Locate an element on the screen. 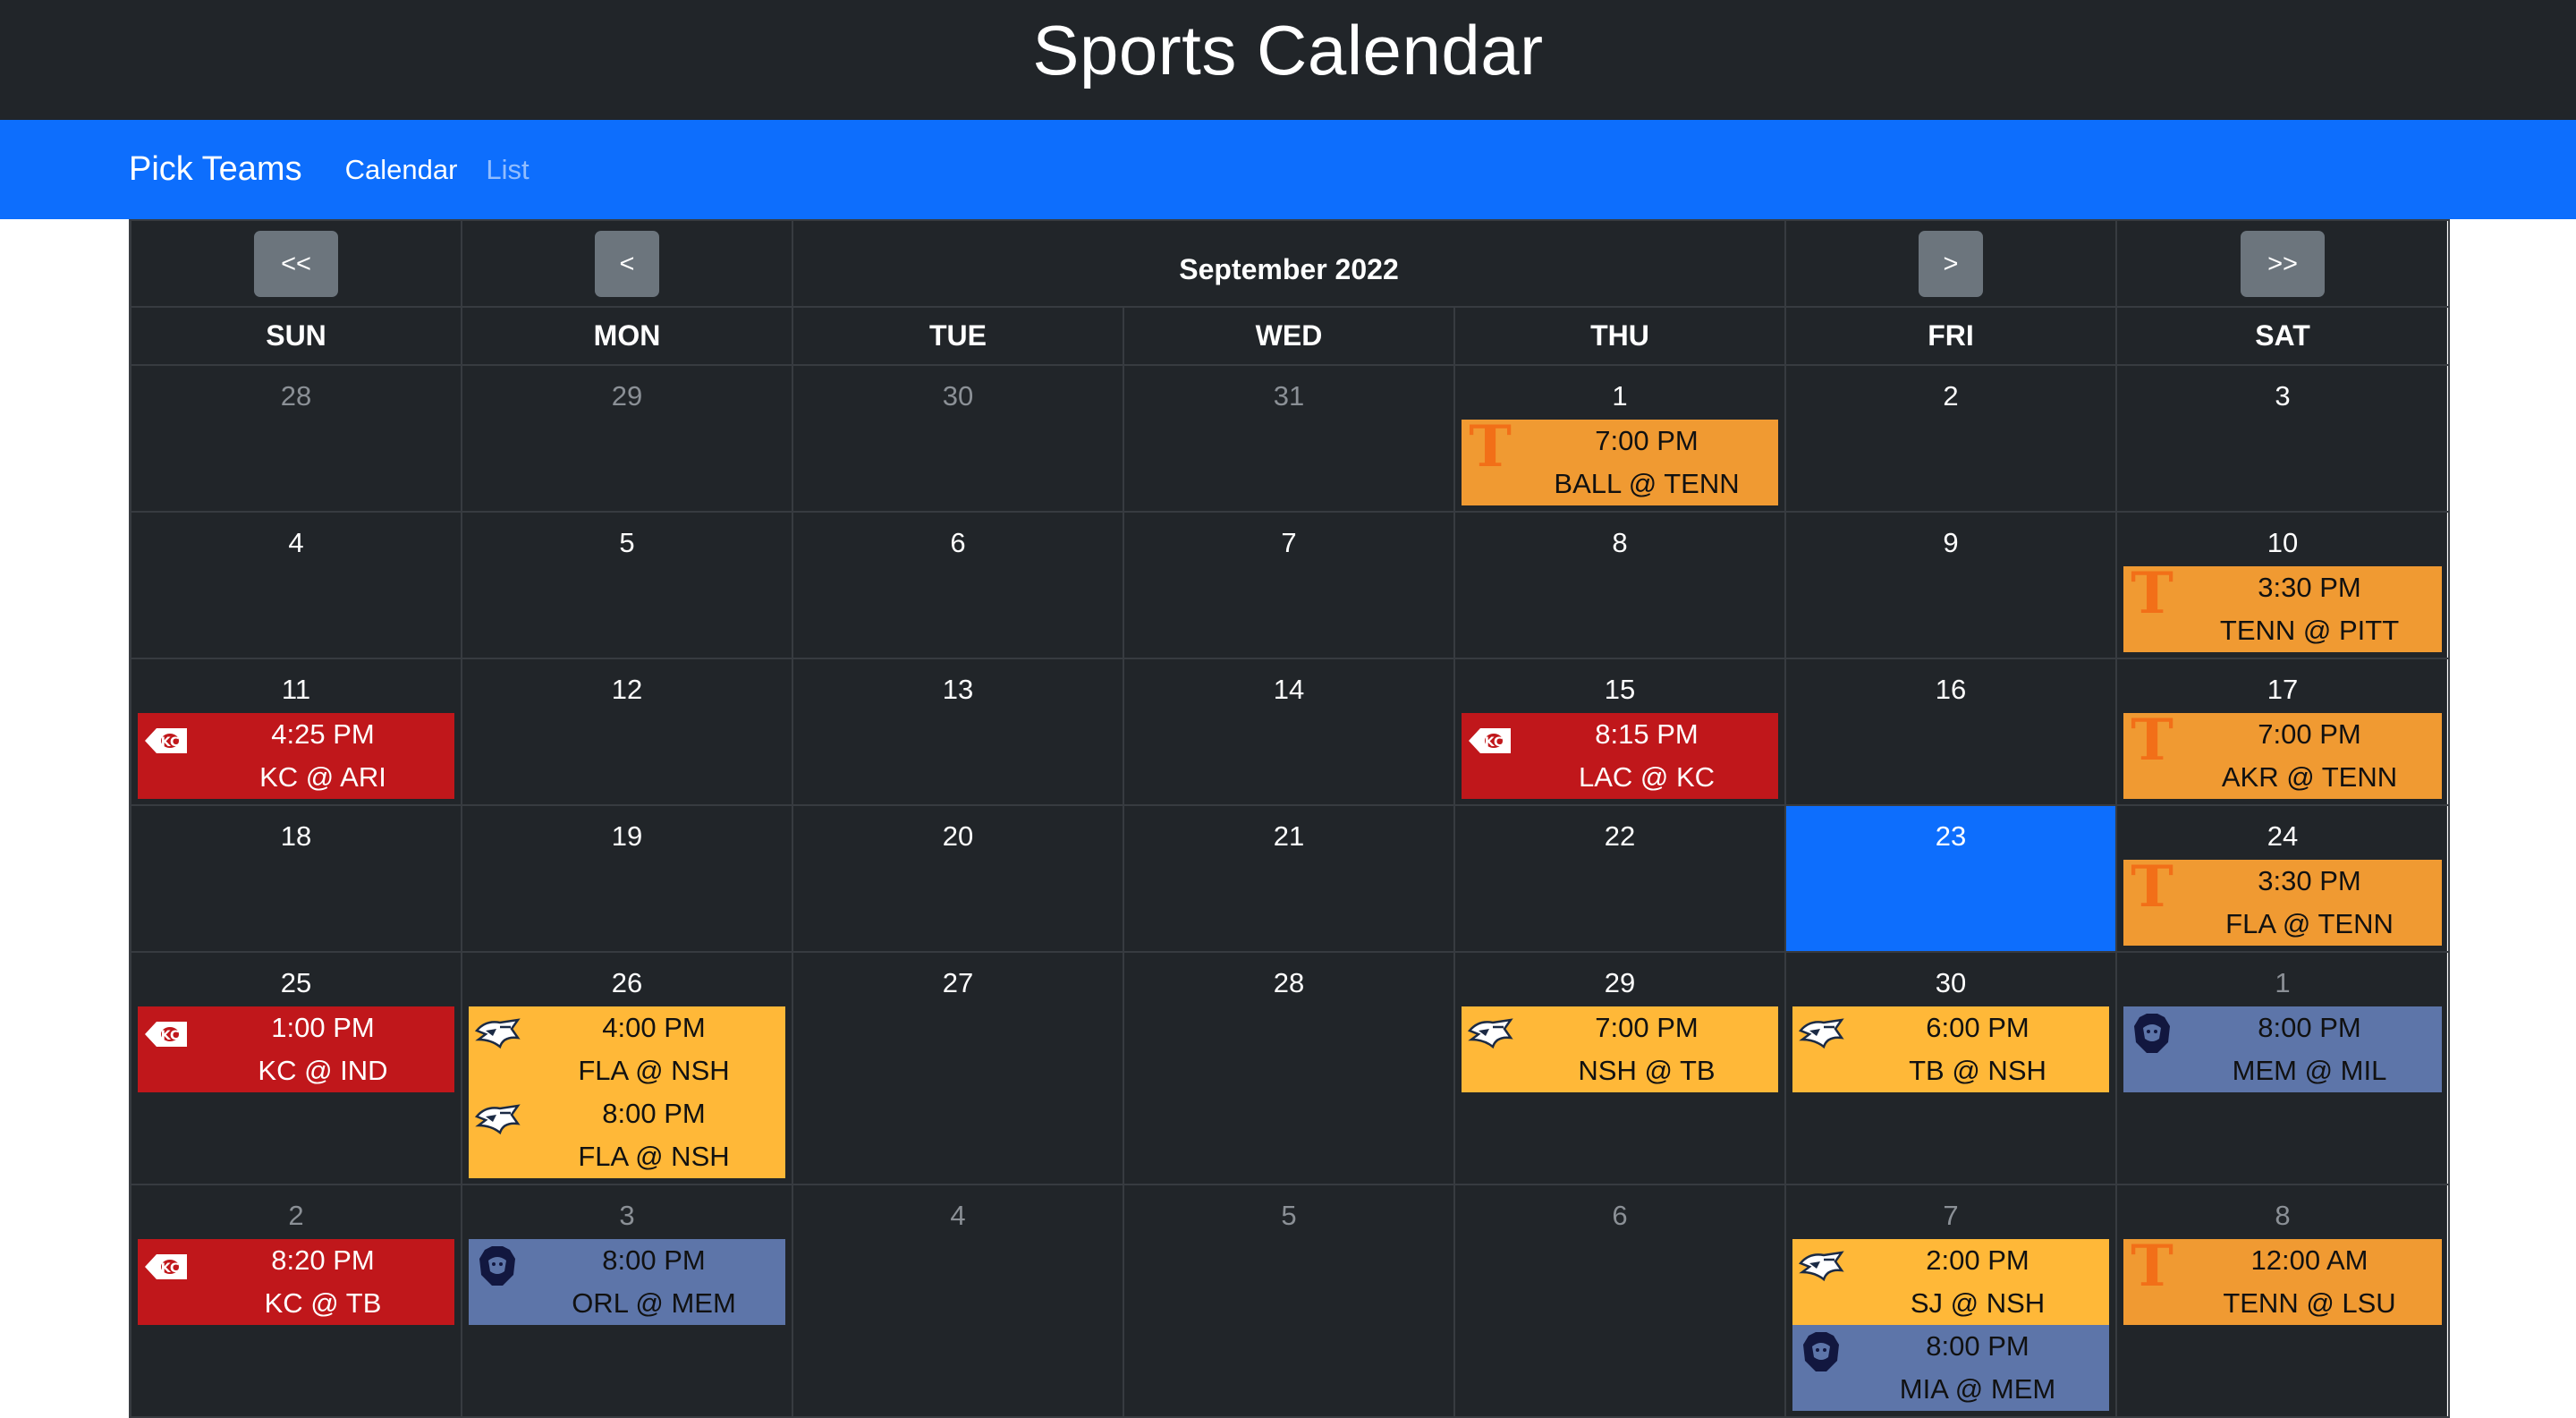 This screenshot has height=1418, width=2576. month-title: September 2022 is located at coordinates (1289, 269).